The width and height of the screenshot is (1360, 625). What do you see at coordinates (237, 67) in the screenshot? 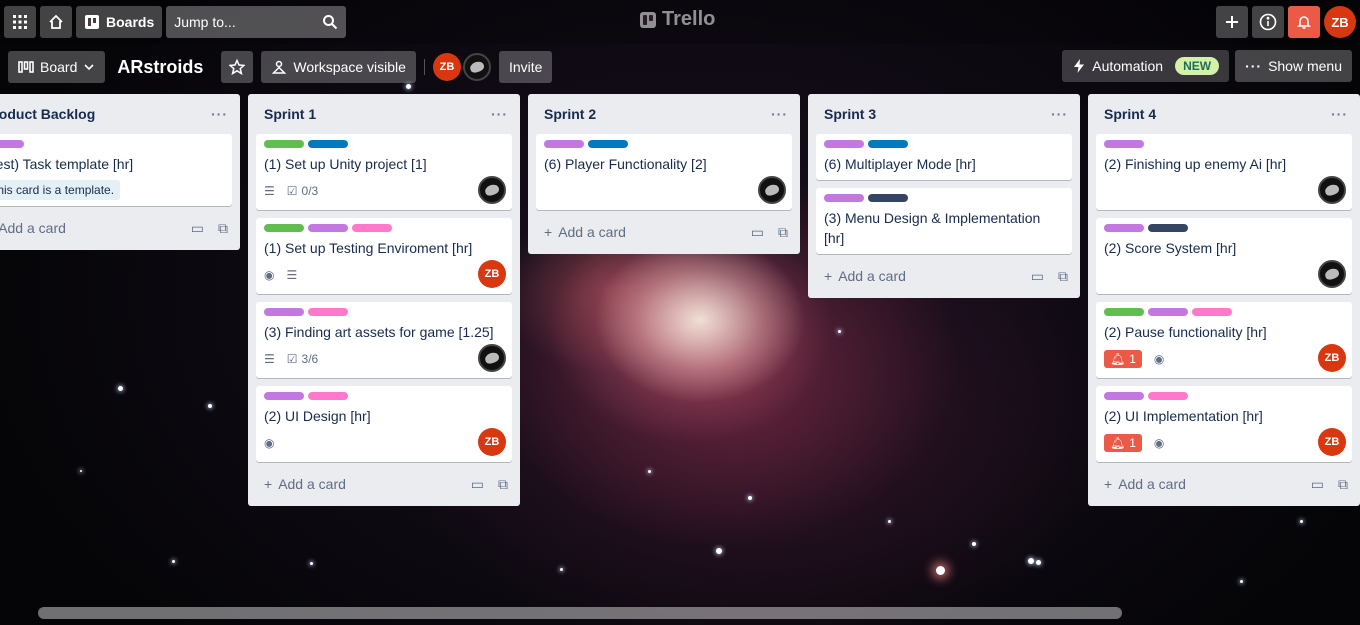
I see `star-board-button` at bounding box center [237, 67].